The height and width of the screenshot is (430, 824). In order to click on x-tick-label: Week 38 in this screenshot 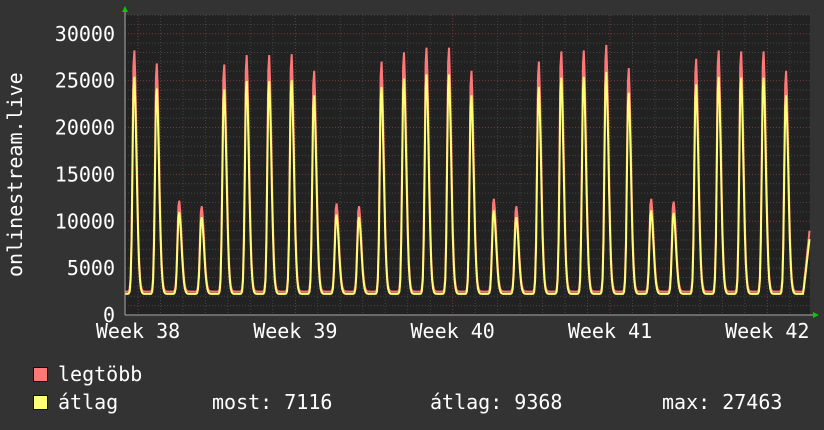, I will do `click(138, 331)`.